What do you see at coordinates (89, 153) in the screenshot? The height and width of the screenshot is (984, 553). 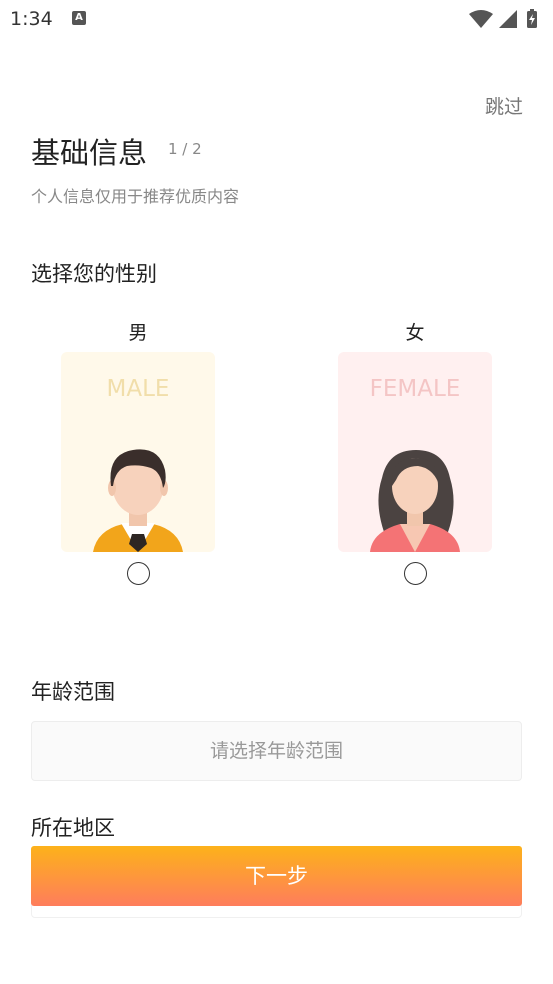 I see `page-title: 基础信息` at bounding box center [89, 153].